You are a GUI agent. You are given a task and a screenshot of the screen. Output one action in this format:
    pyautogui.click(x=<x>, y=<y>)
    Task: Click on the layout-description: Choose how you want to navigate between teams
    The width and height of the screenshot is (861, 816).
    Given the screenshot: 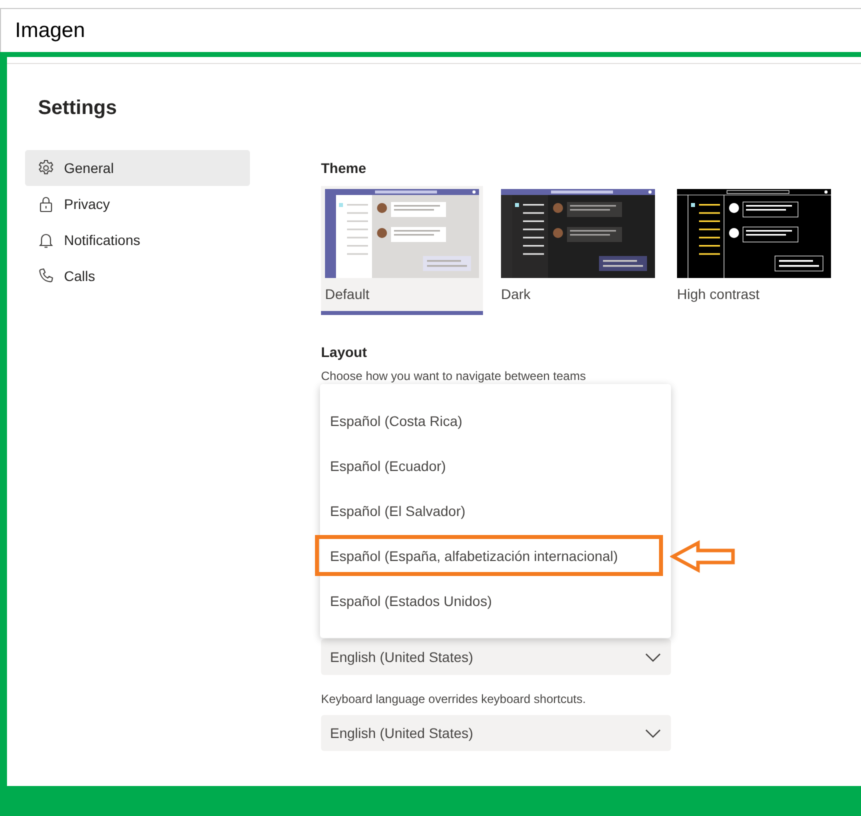 What is the action you would take?
    pyautogui.click(x=453, y=376)
    